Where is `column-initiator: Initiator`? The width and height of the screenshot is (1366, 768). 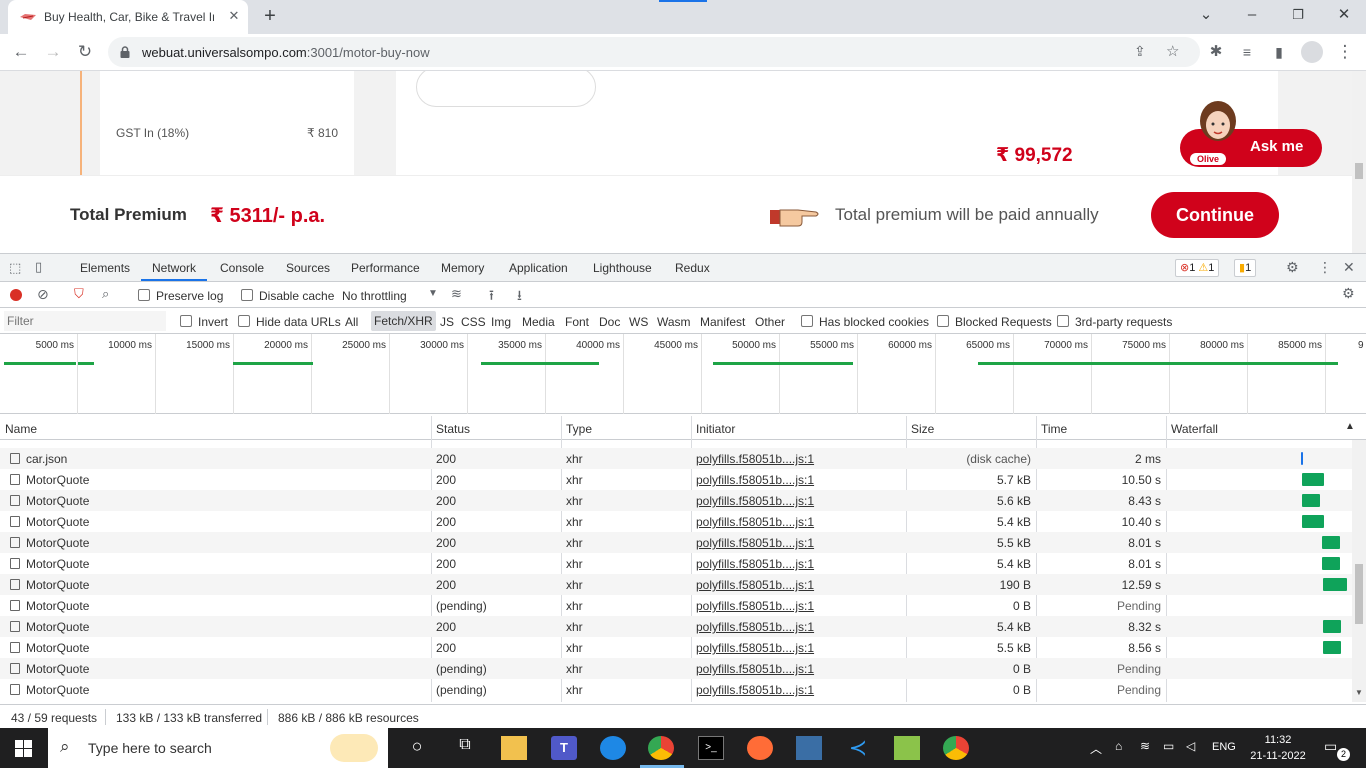 column-initiator: Initiator is located at coordinates (715, 429).